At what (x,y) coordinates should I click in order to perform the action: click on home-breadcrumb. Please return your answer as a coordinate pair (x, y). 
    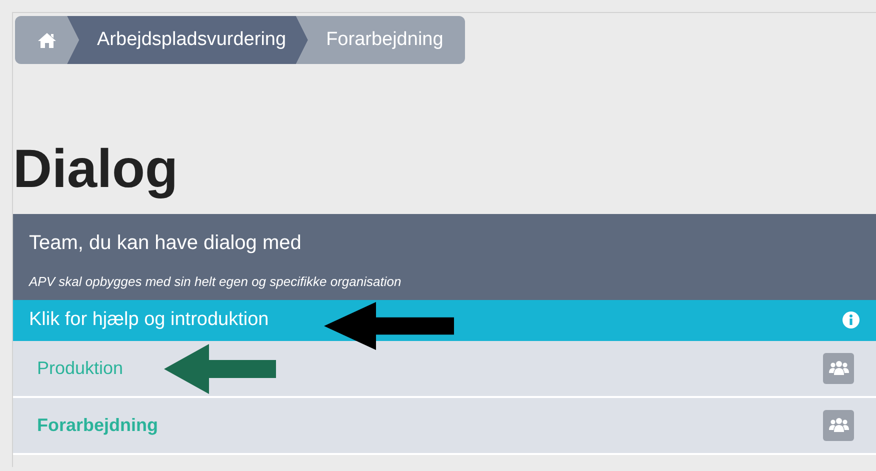
    Looking at the image, I should click on (47, 40).